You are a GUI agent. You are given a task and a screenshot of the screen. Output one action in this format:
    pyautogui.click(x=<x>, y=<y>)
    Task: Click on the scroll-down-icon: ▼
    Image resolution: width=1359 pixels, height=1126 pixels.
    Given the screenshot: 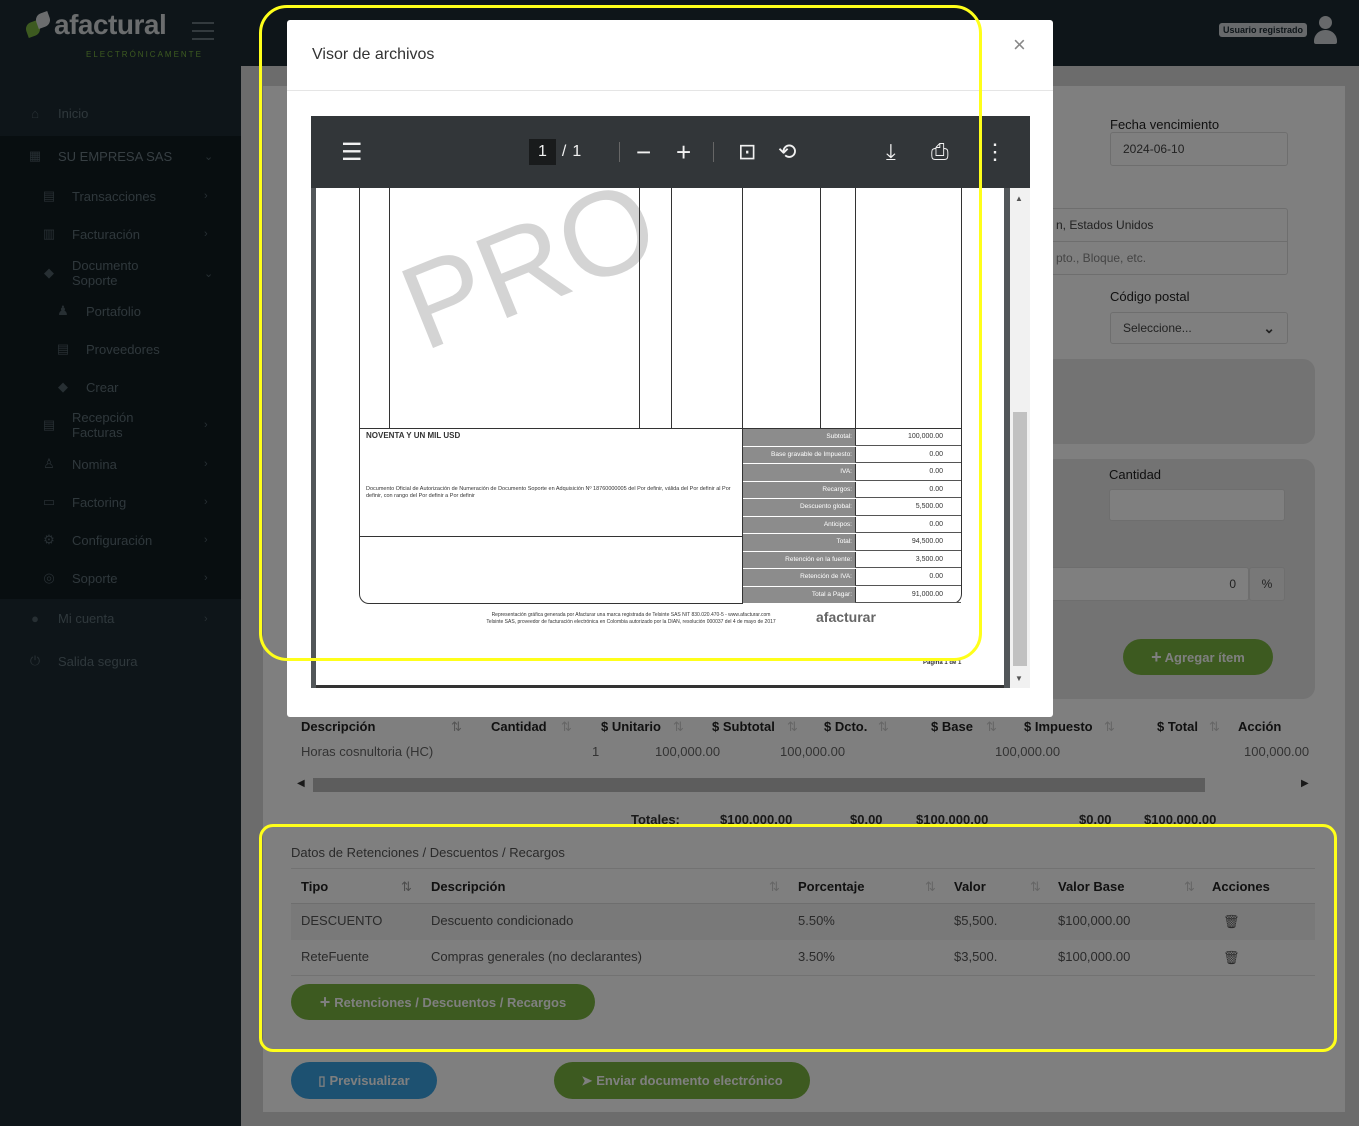 What is the action you would take?
    pyautogui.click(x=1019, y=678)
    